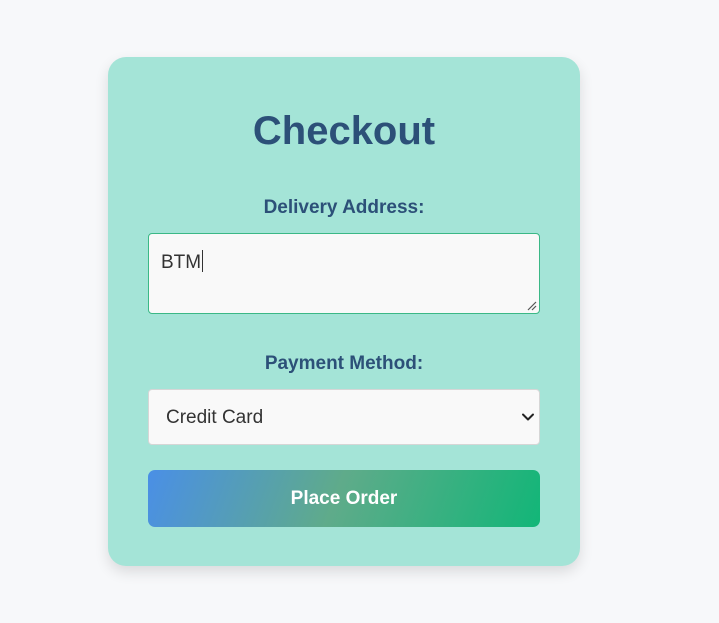  I want to click on payment-method-select: Credit Card, so click(344, 417).